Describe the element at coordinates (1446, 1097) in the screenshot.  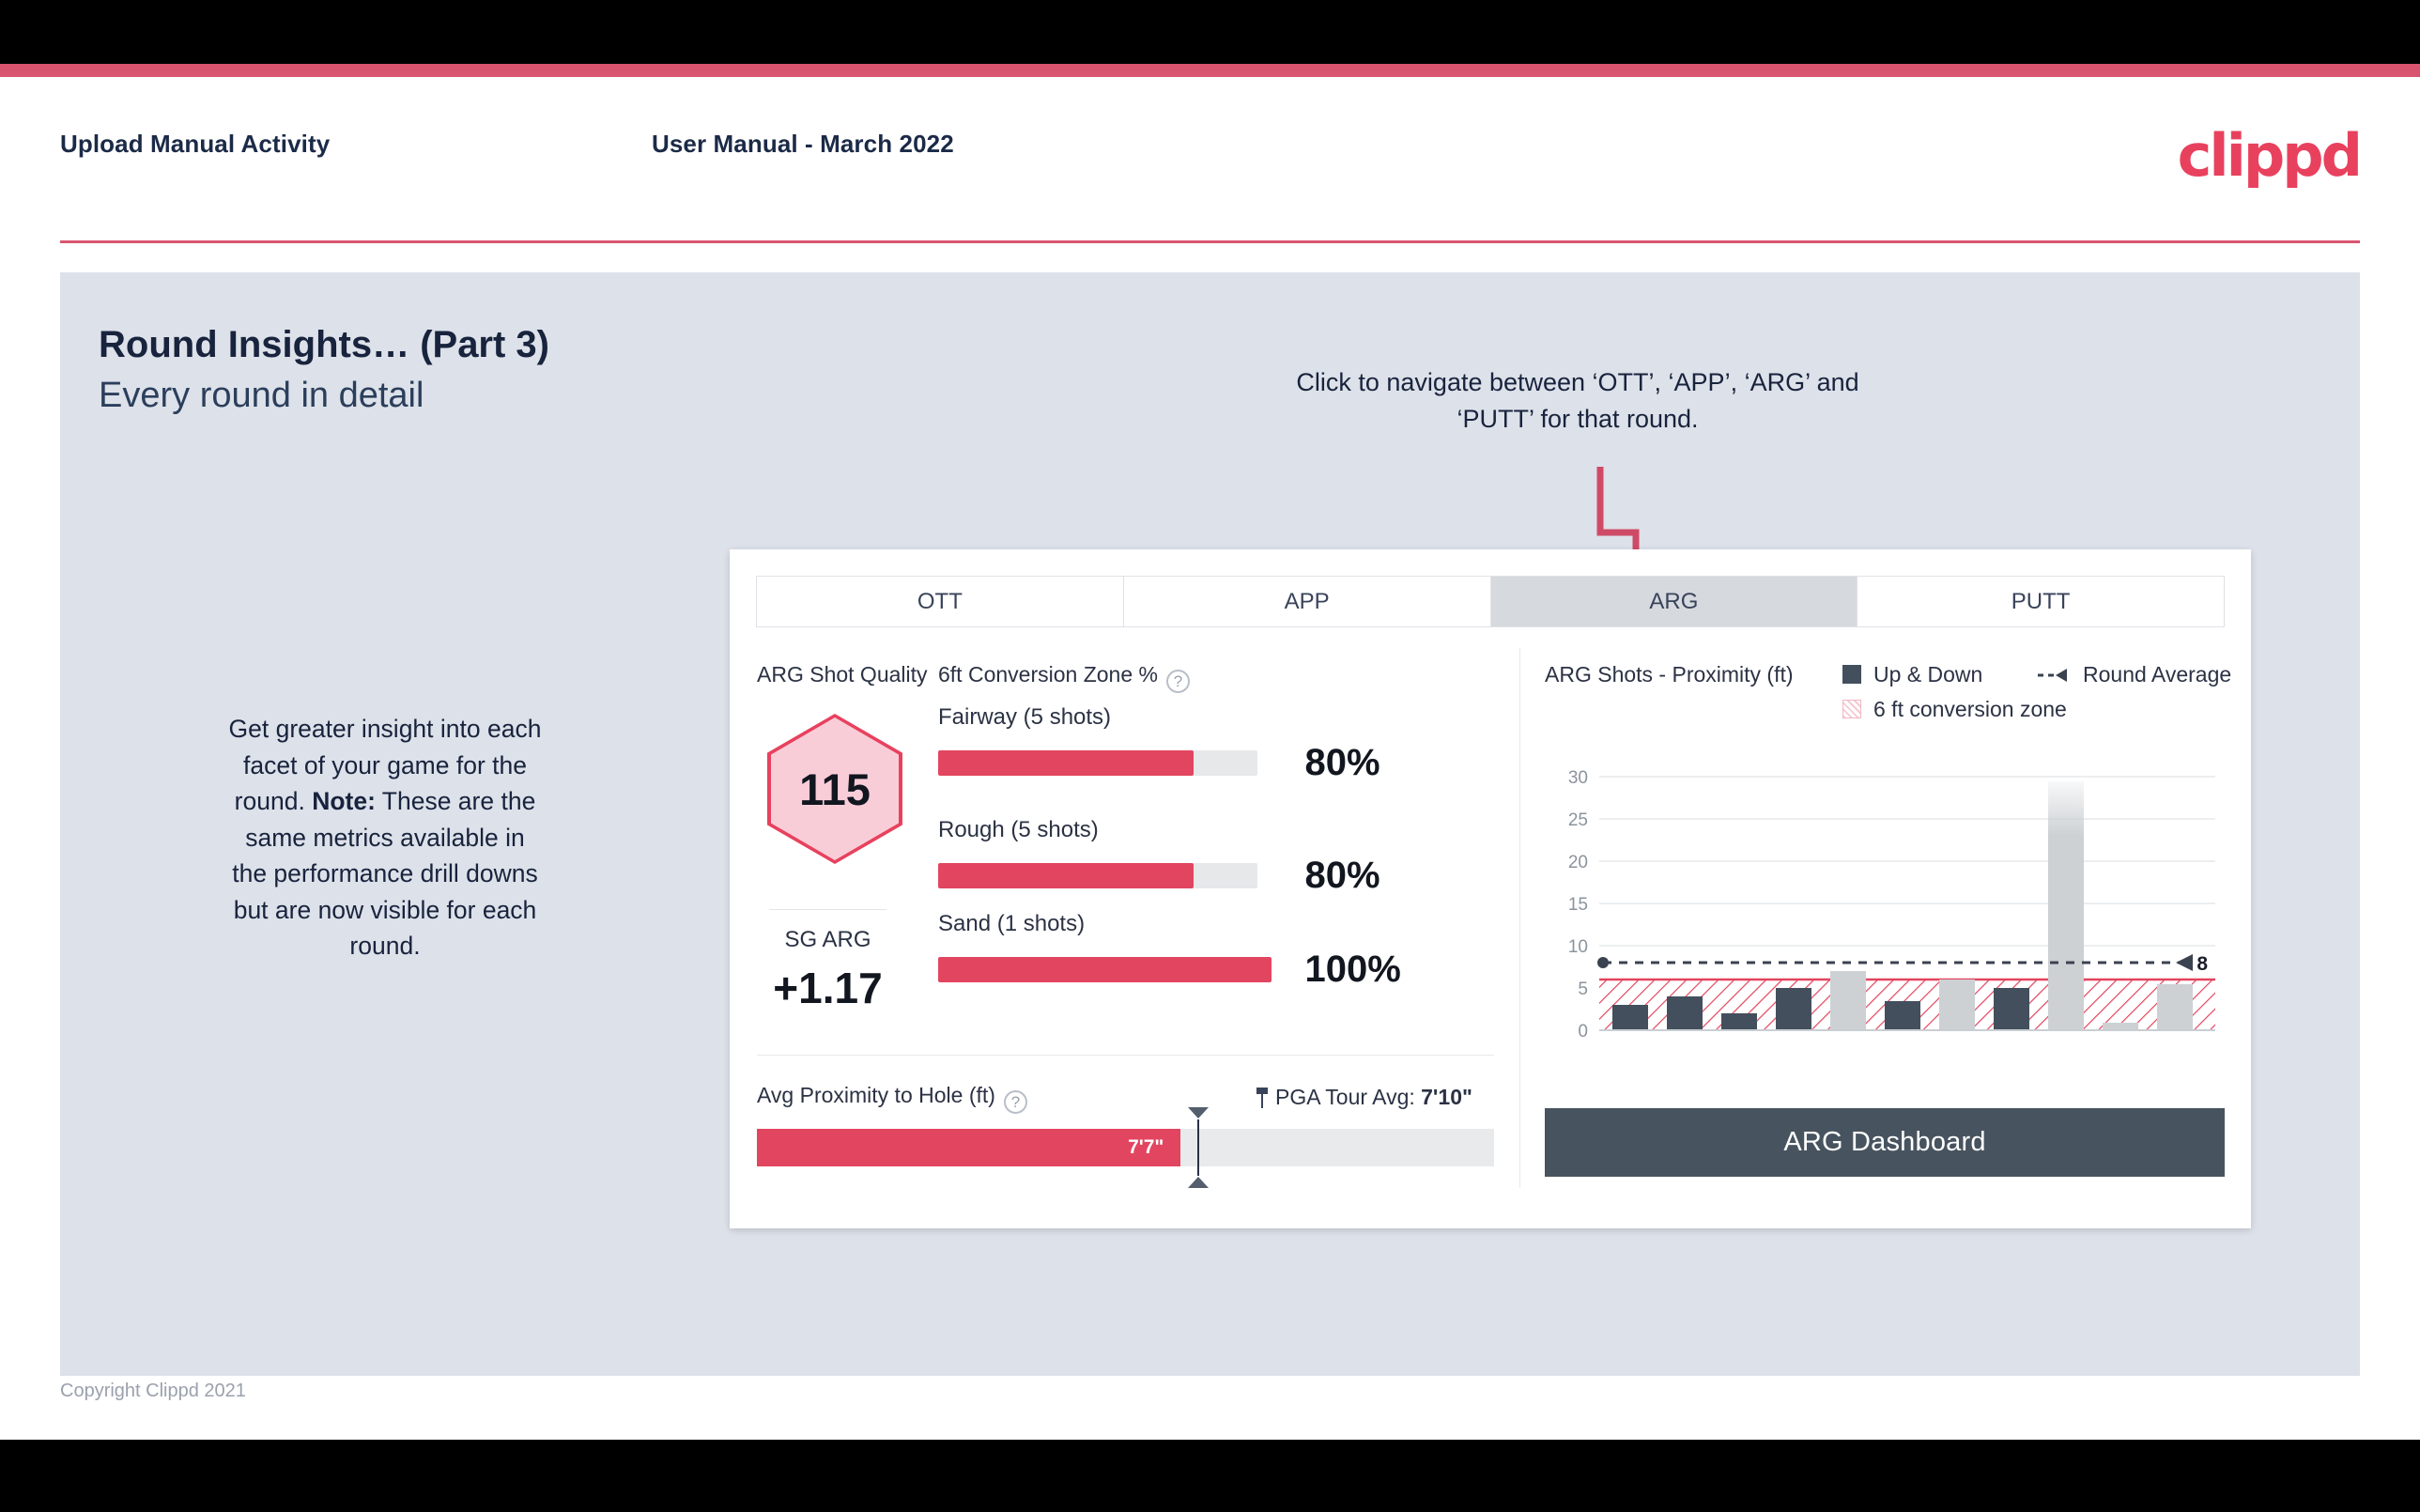
I see `pga-tour-avg-value: 7'10"` at that location.